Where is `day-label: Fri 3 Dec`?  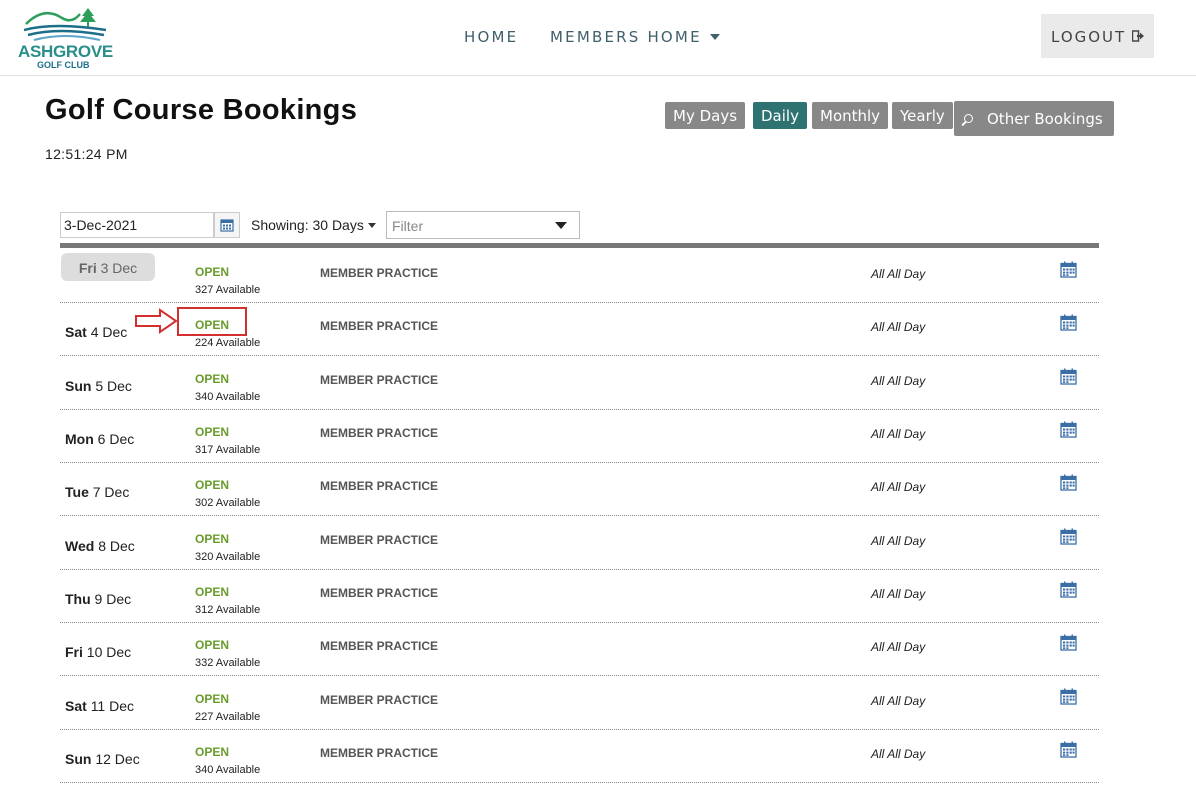
day-label: Fri 3 Dec is located at coordinates (108, 267).